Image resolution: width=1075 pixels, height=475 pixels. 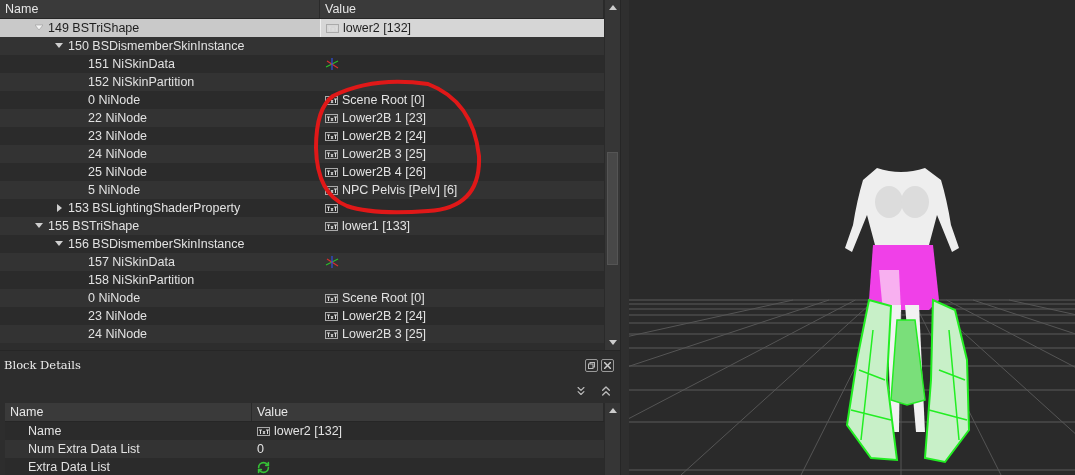 I want to click on tree-row: 22 NiNode Lower2B 1 [23], so click(x=302, y=118).